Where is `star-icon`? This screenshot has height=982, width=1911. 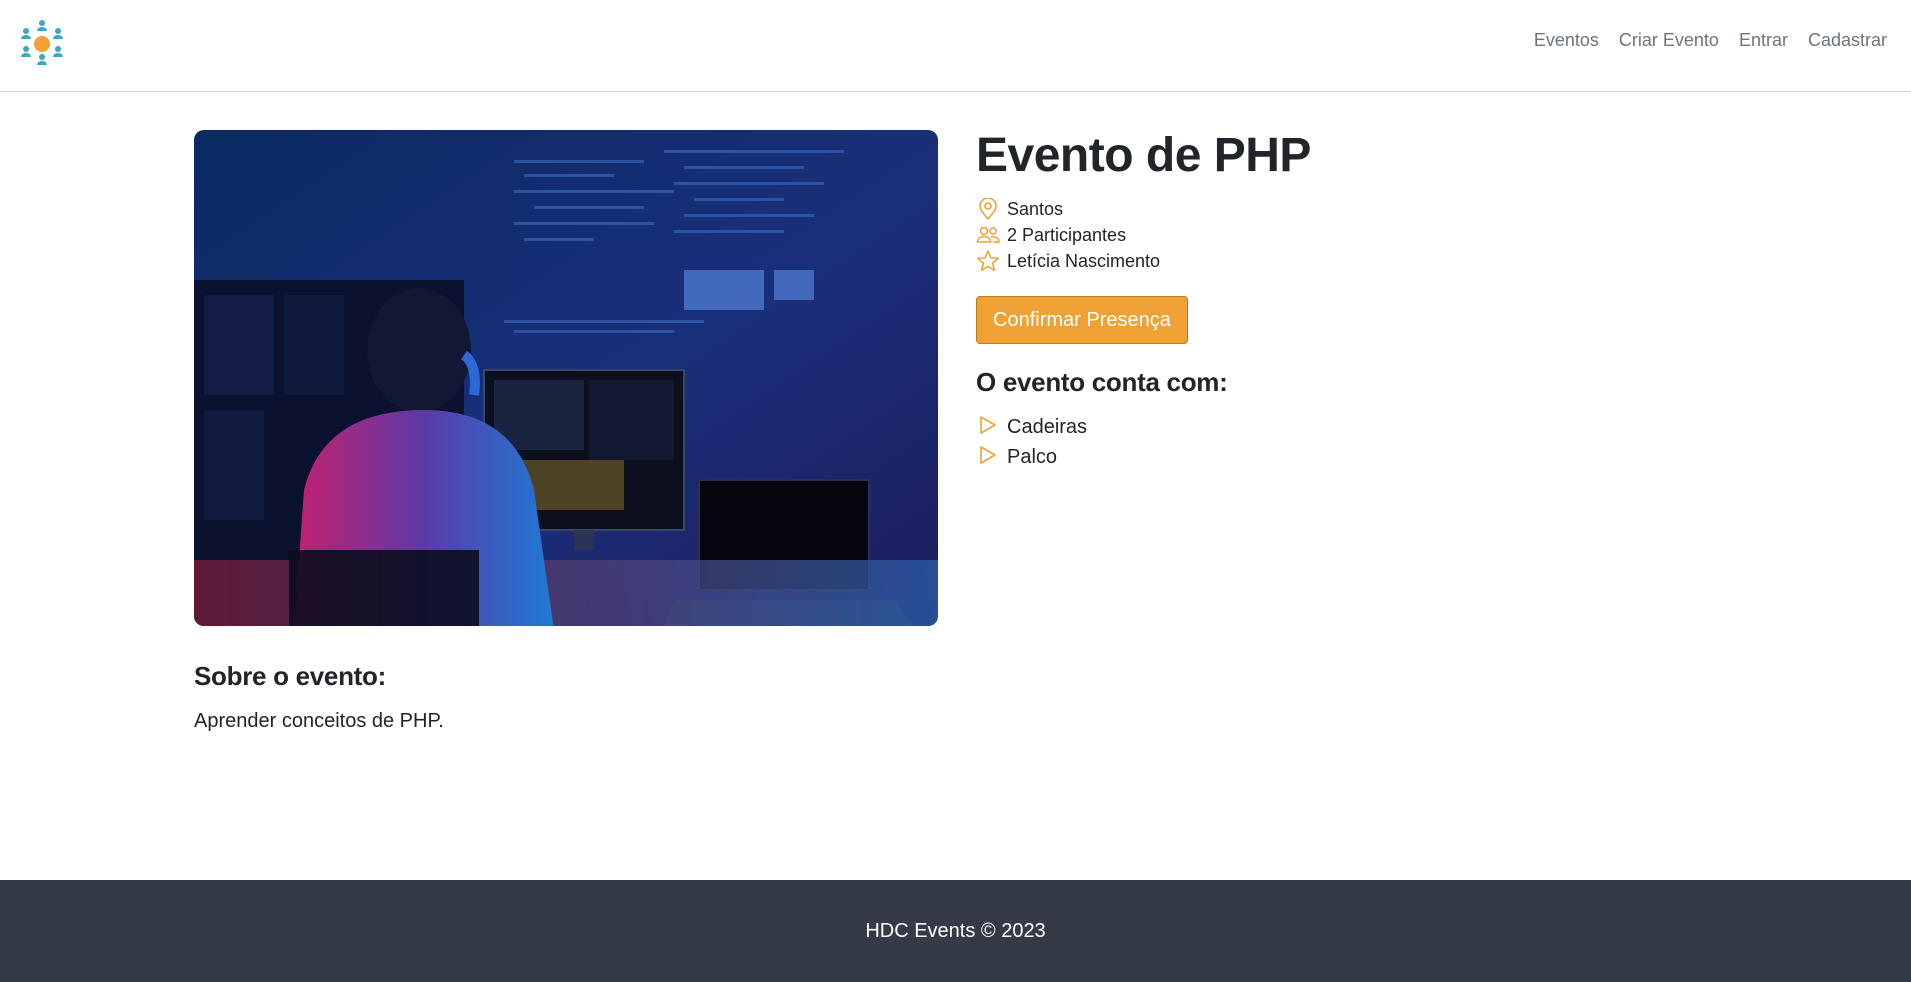
star-icon is located at coordinates (988, 261).